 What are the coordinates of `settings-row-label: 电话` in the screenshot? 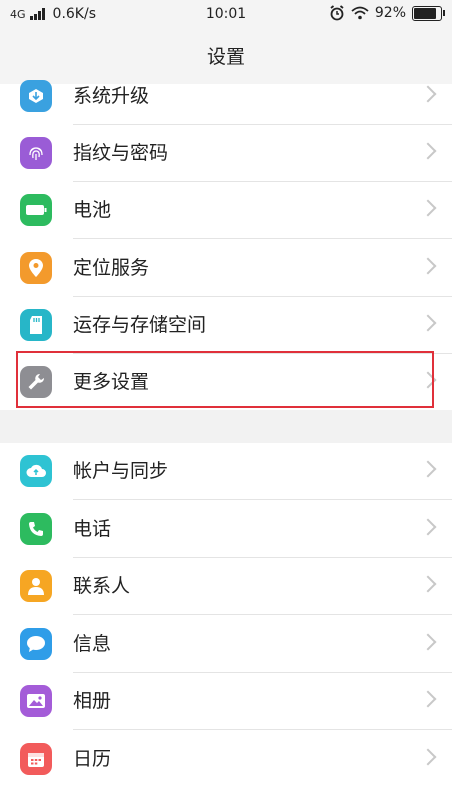 It's located at (92, 529).